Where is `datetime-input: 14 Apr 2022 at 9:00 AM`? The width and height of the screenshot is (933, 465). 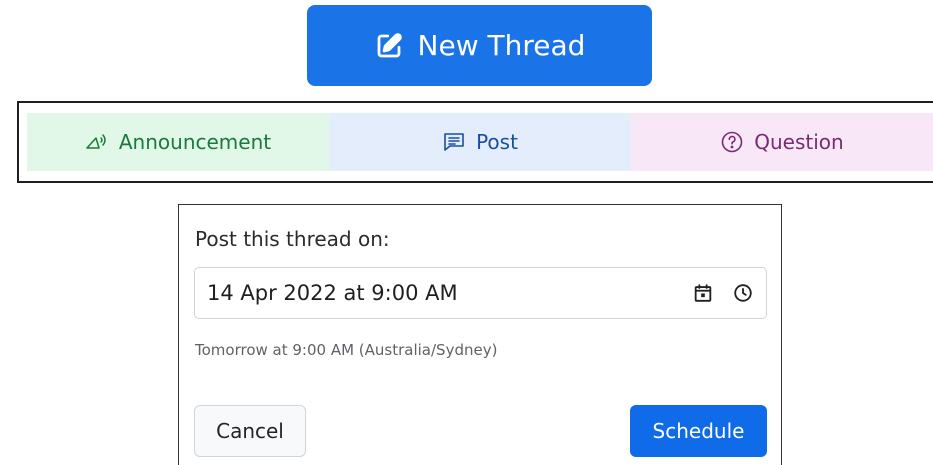
datetime-input: 14 Apr 2022 at 9:00 AM is located at coordinates (480, 293).